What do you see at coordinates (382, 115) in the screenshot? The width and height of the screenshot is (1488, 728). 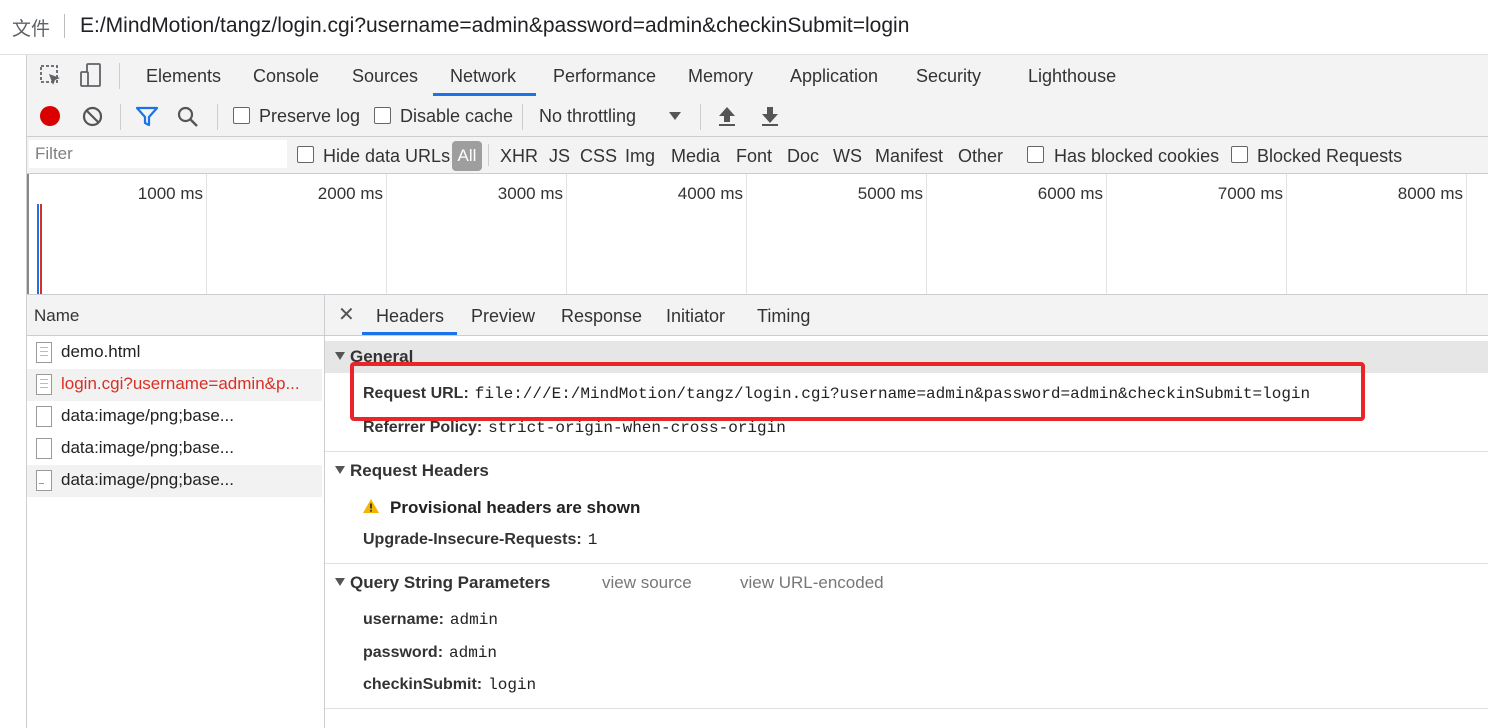 I see `disable-cache-checkbox` at bounding box center [382, 115].